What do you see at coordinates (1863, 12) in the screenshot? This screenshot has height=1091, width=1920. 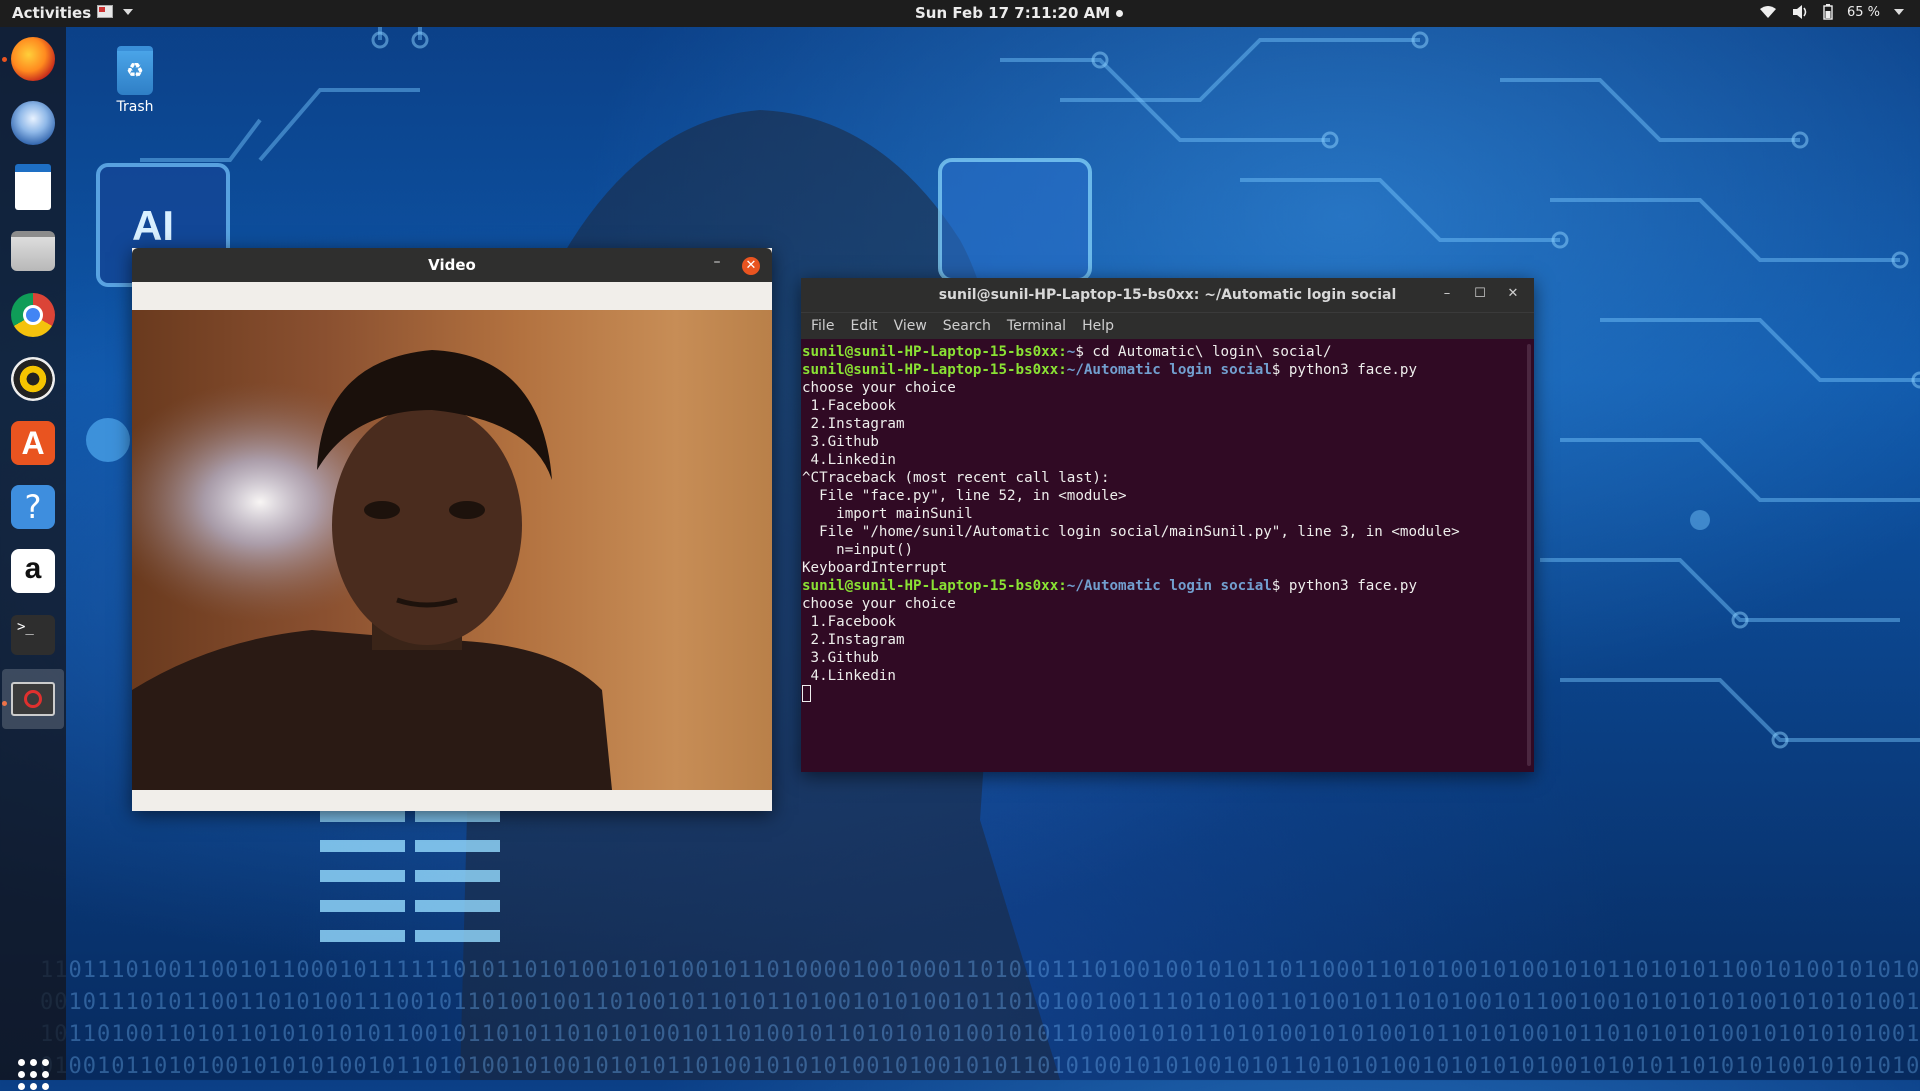 I see `battery-percentage: 65 %` at bounding box center [1863, 12].